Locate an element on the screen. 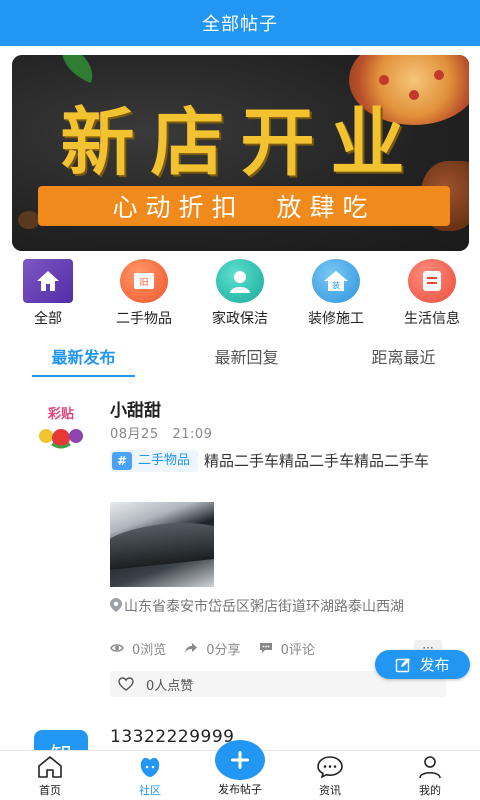 This screenshot has height=800, width=480. views-stat: 0浏览 is located at coordinates (138, 648).